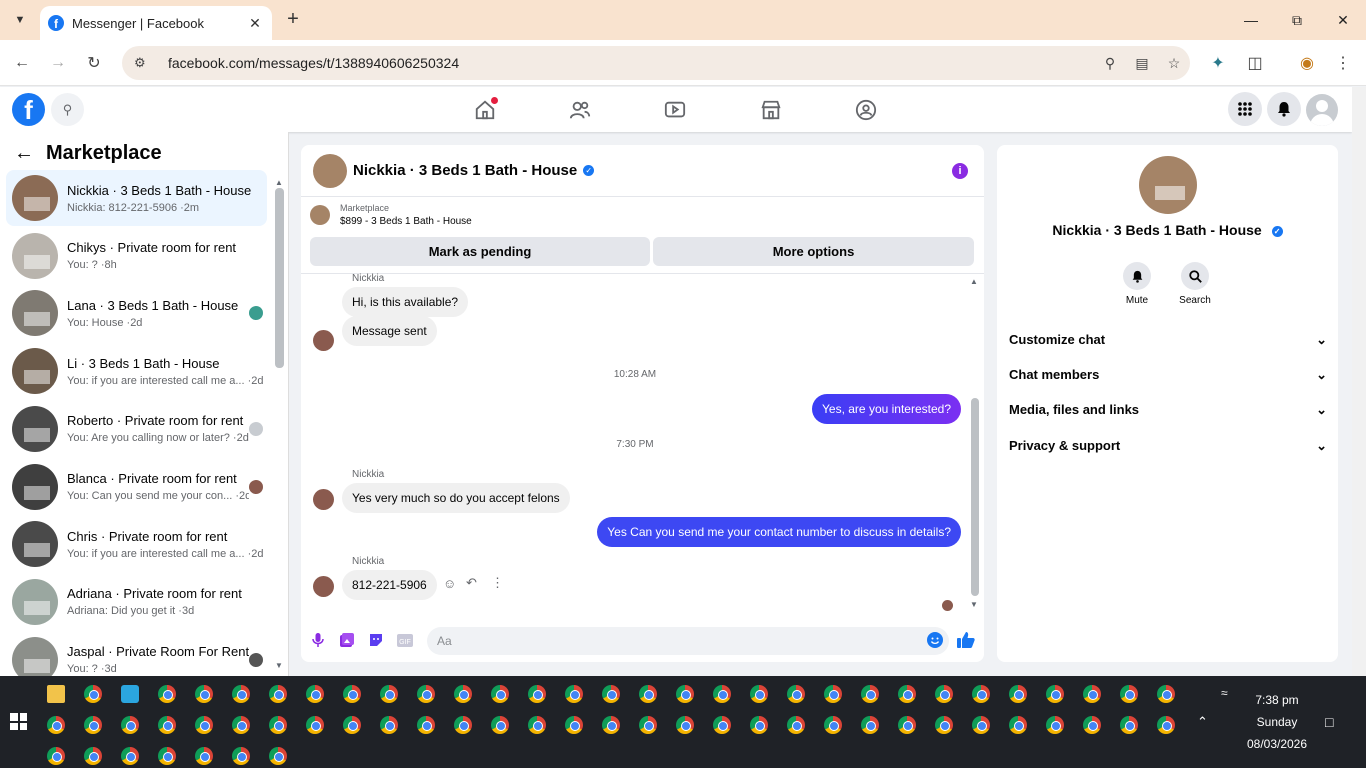 Image resolution: width=1366 pixels, height=768 pixels. Describe the element at coordinates (20, 20) in the screenshot. I see `tab-search-chevron-icon: ▼` at that location.